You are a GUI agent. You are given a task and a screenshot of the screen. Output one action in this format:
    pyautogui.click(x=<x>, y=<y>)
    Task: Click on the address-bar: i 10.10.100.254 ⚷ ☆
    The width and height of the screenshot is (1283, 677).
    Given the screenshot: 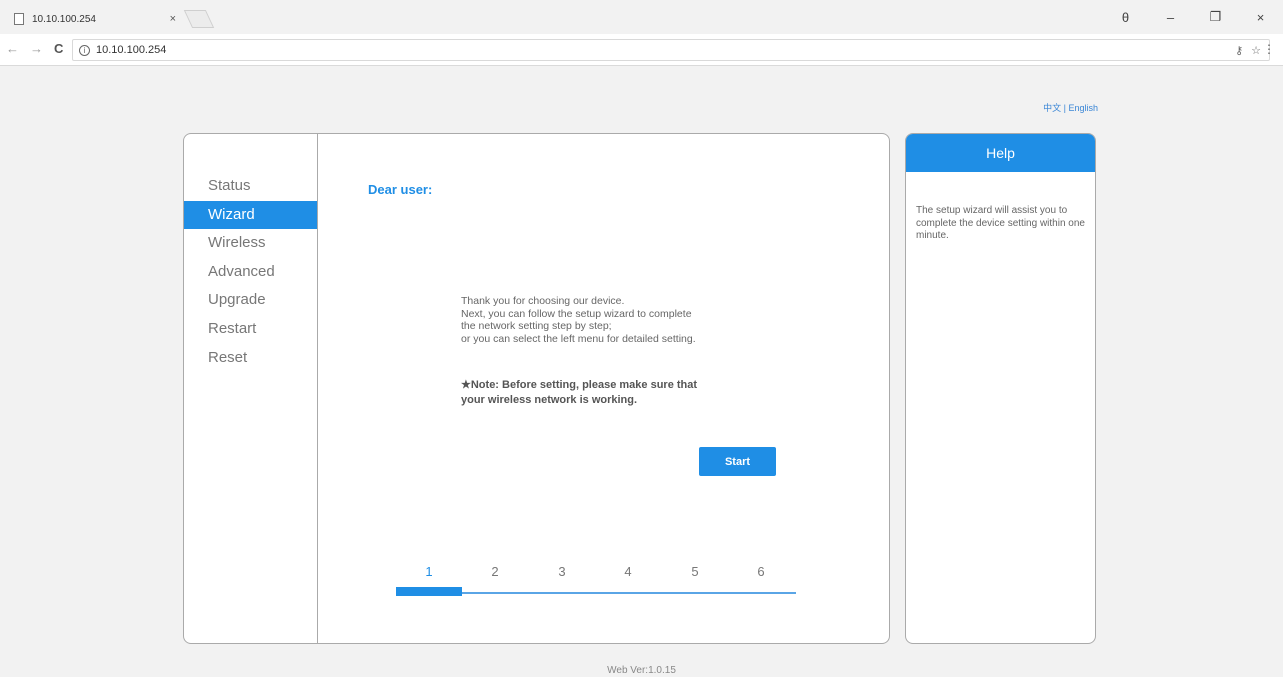 What is the action you would take?
    pyautogui.click(x=671, y=50)
    